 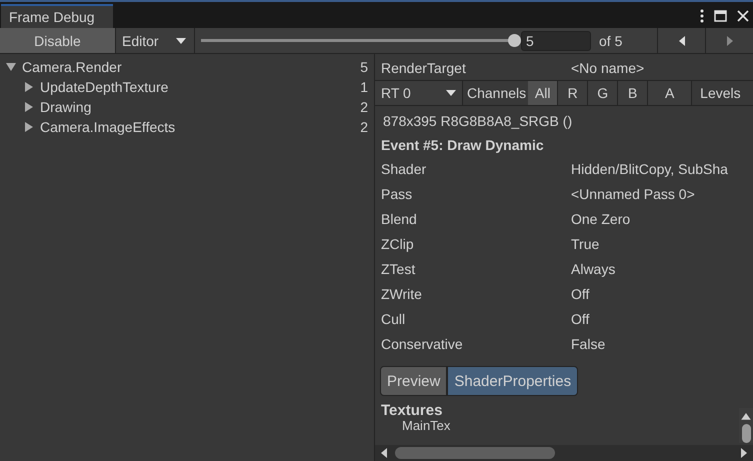 What do you see at coordinates (600, 218) in the screenshot?
I see `property-value: One Zero` at bounding box center [600, 218].